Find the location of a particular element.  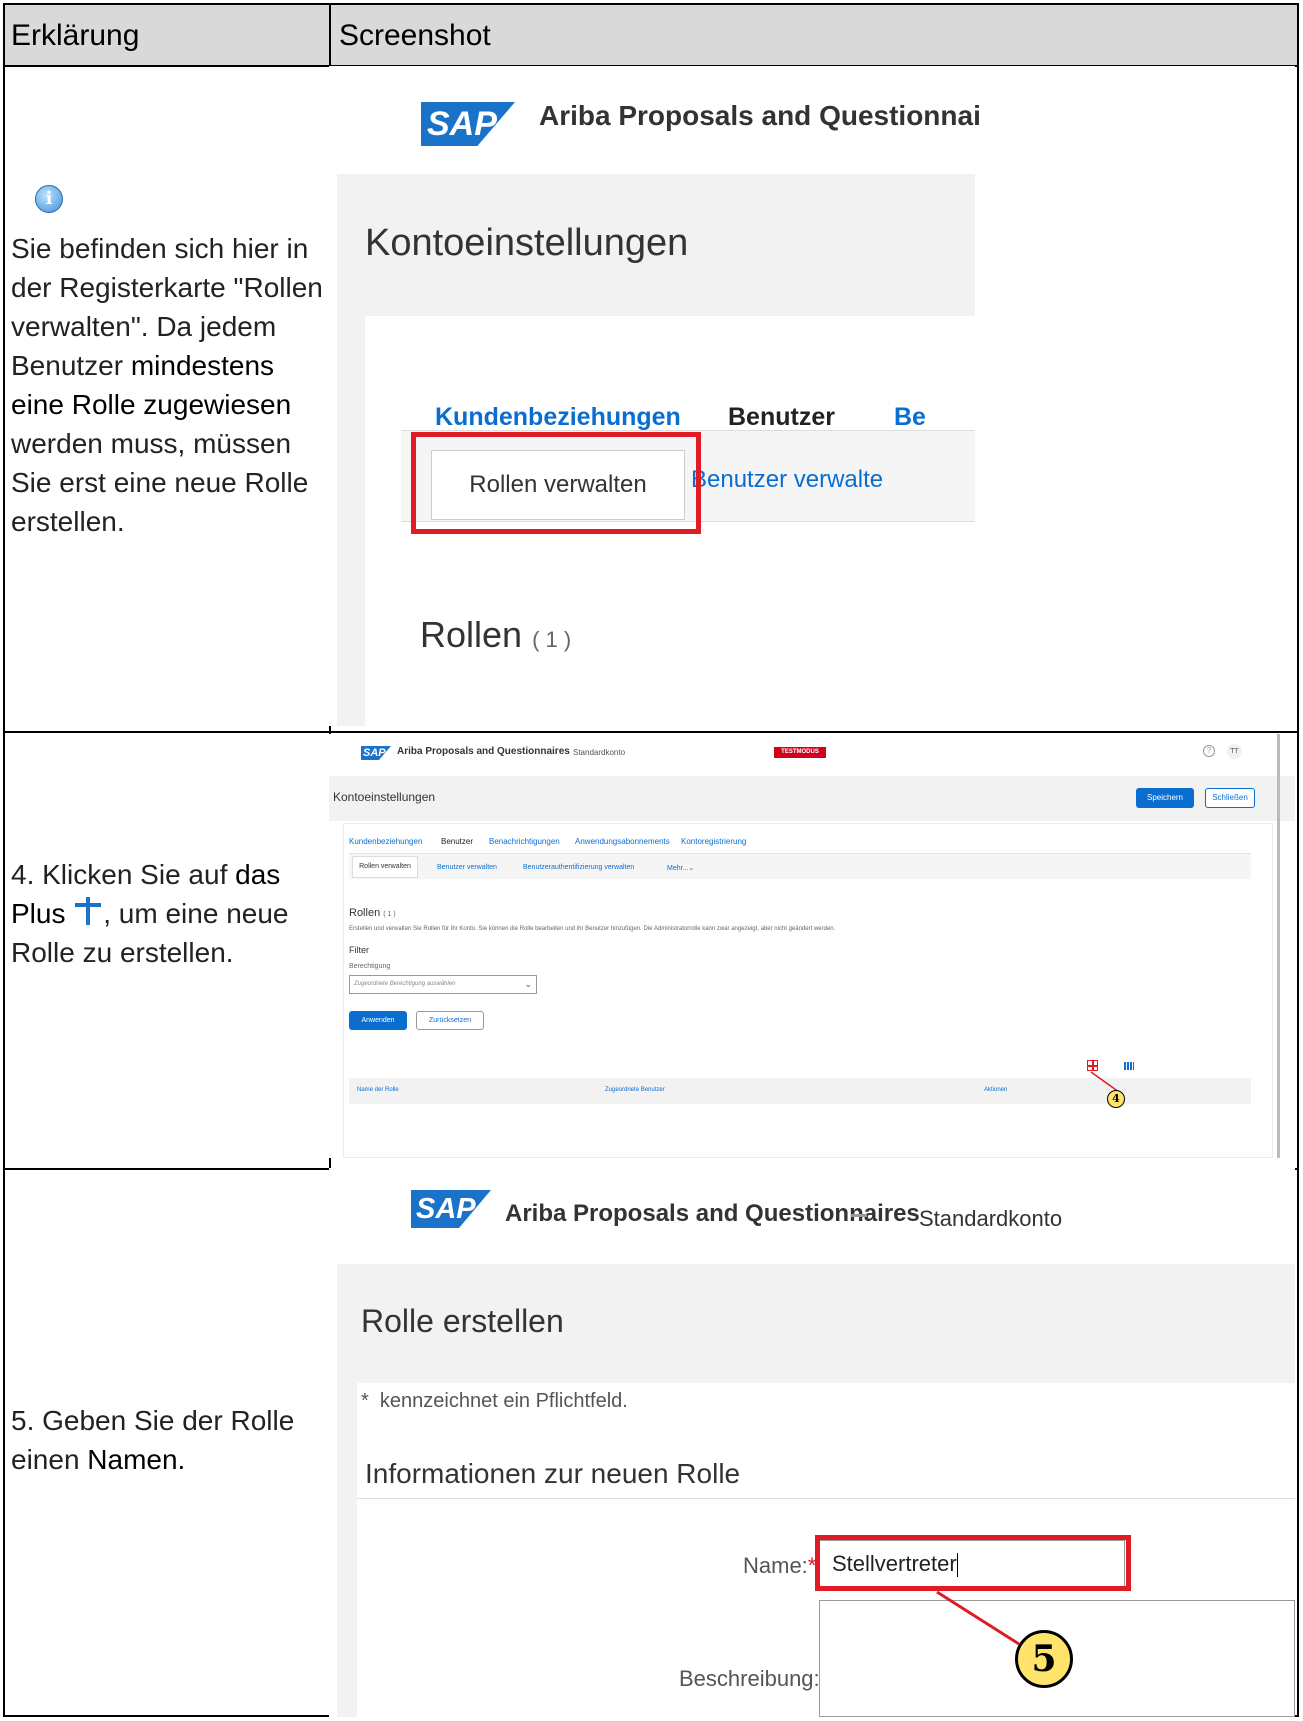

tab-more: Be is located at coordinates (910, 417).